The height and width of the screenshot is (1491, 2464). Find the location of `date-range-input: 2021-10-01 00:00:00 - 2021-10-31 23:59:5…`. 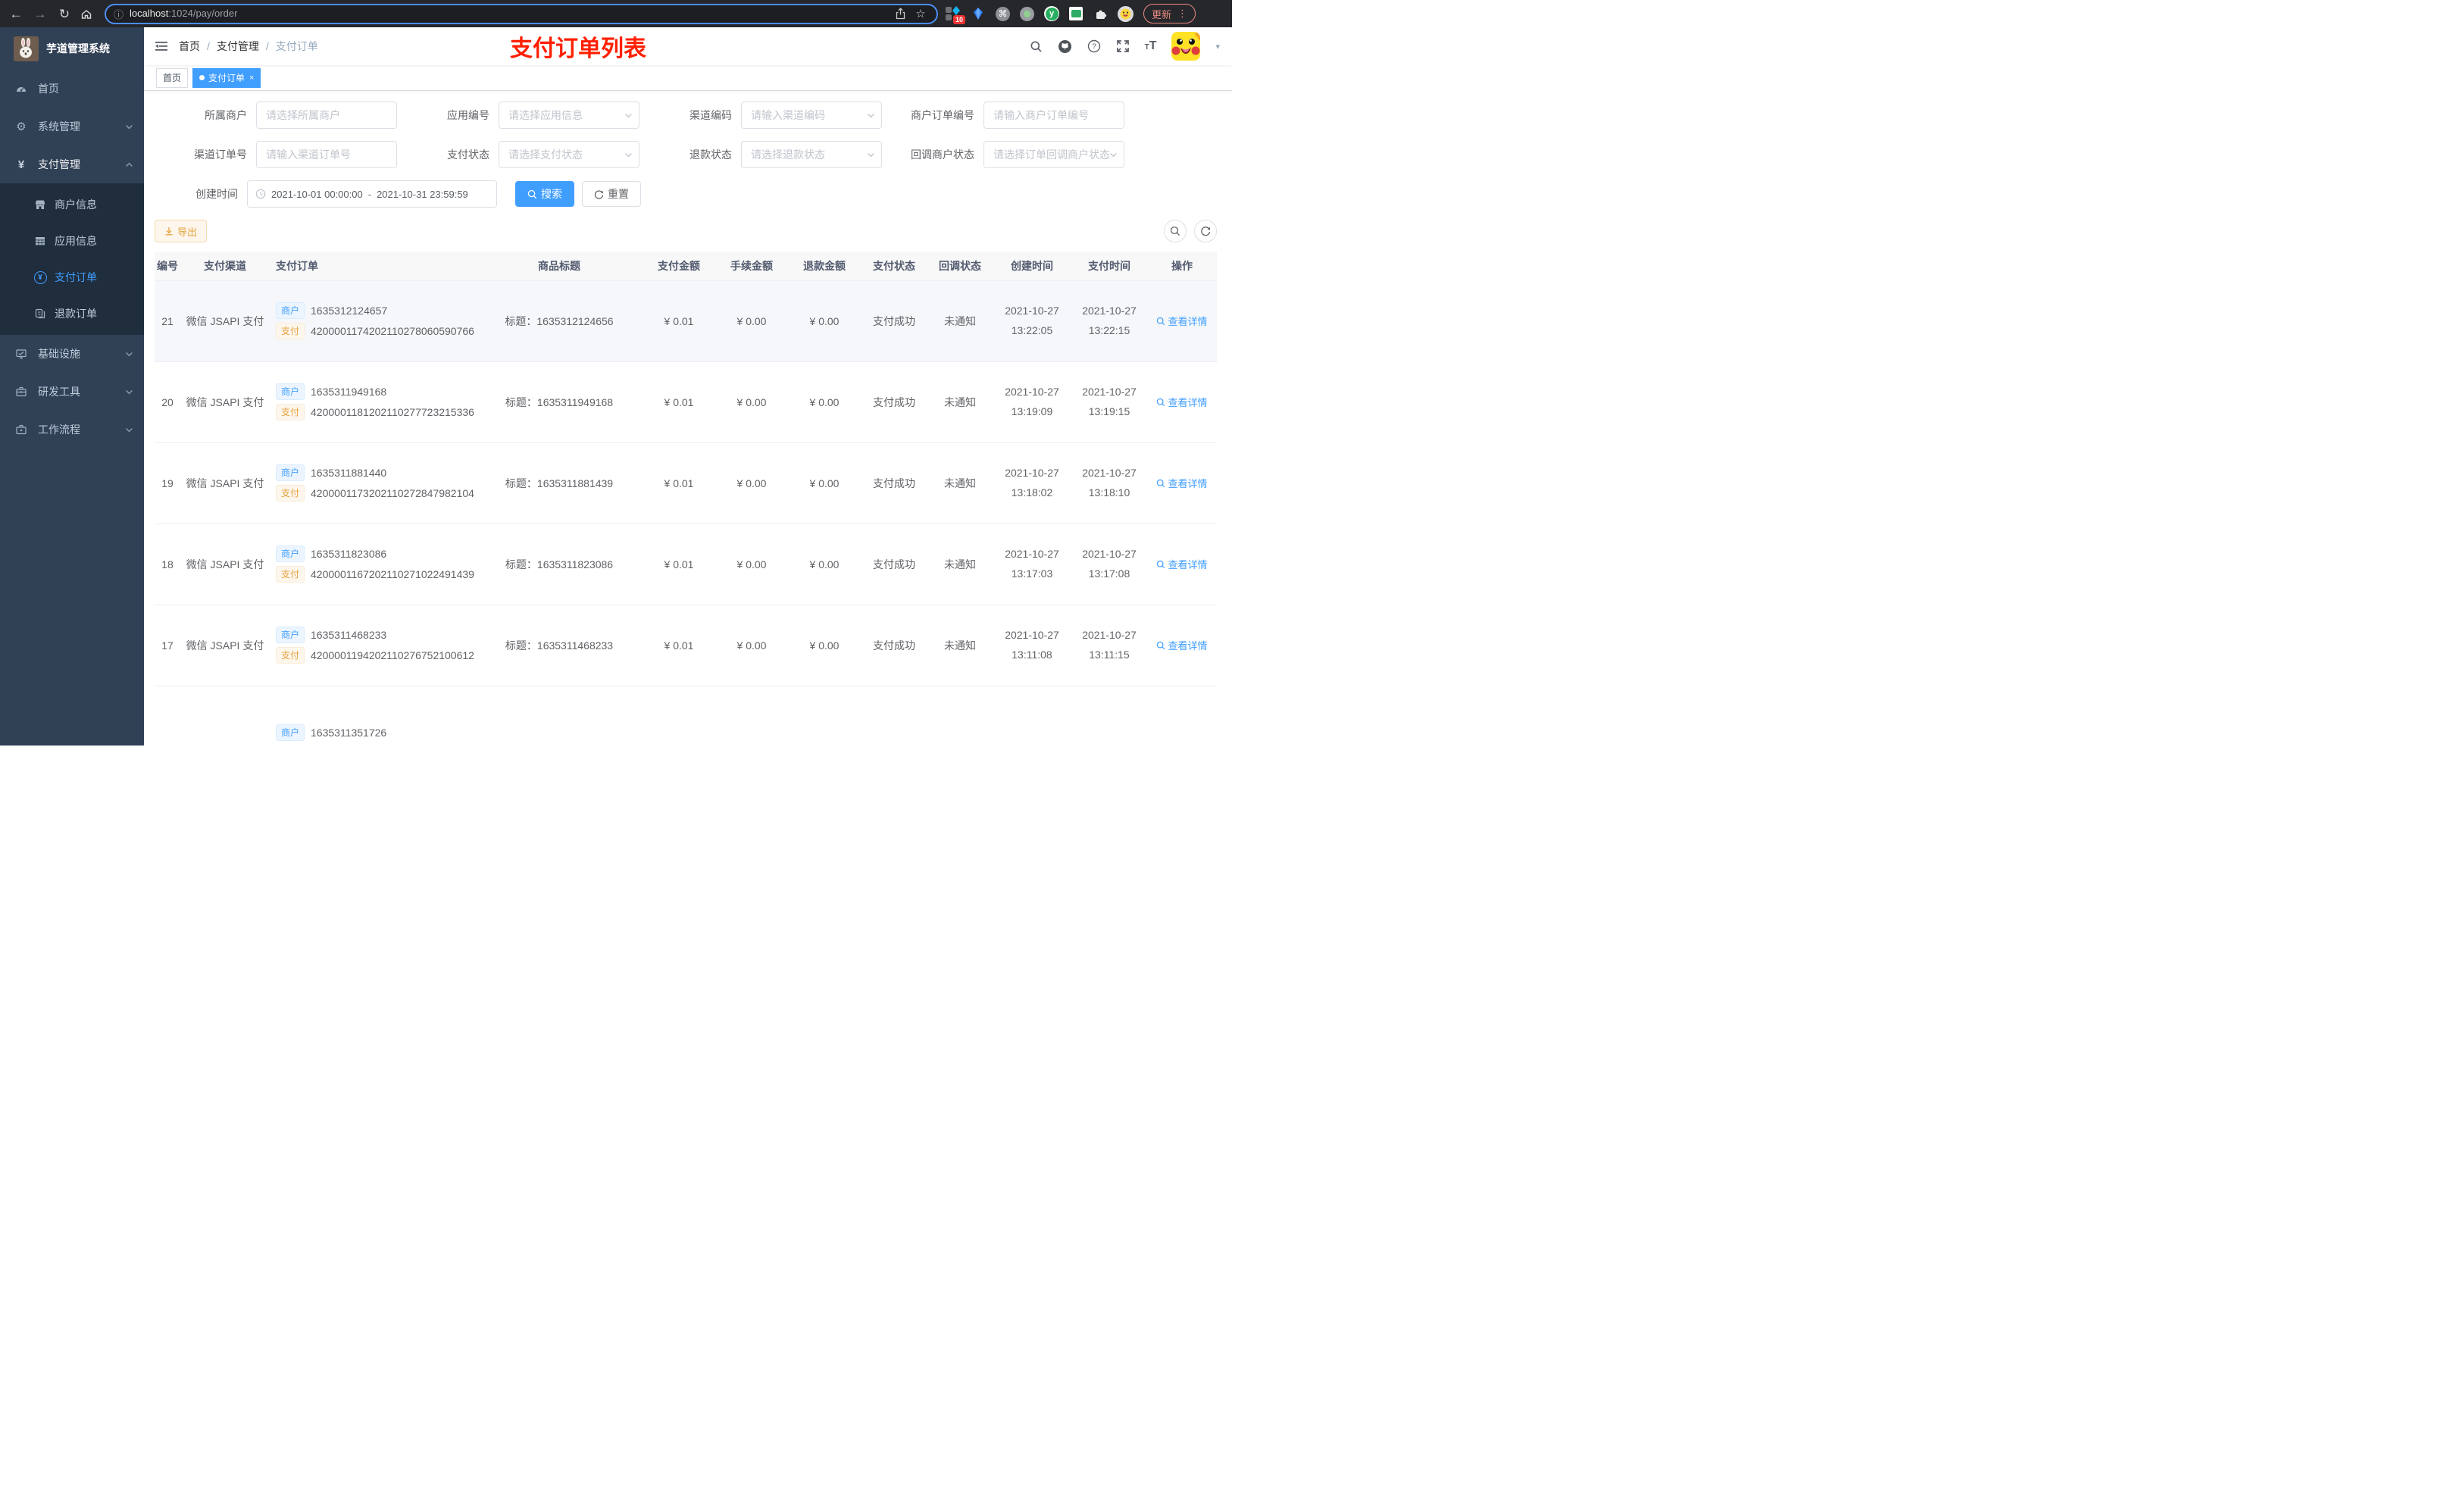

date-range-input: 2021-10-01 00:00:00 - 2021-10-31 23:59:5… is located at coordinates (372, 194).